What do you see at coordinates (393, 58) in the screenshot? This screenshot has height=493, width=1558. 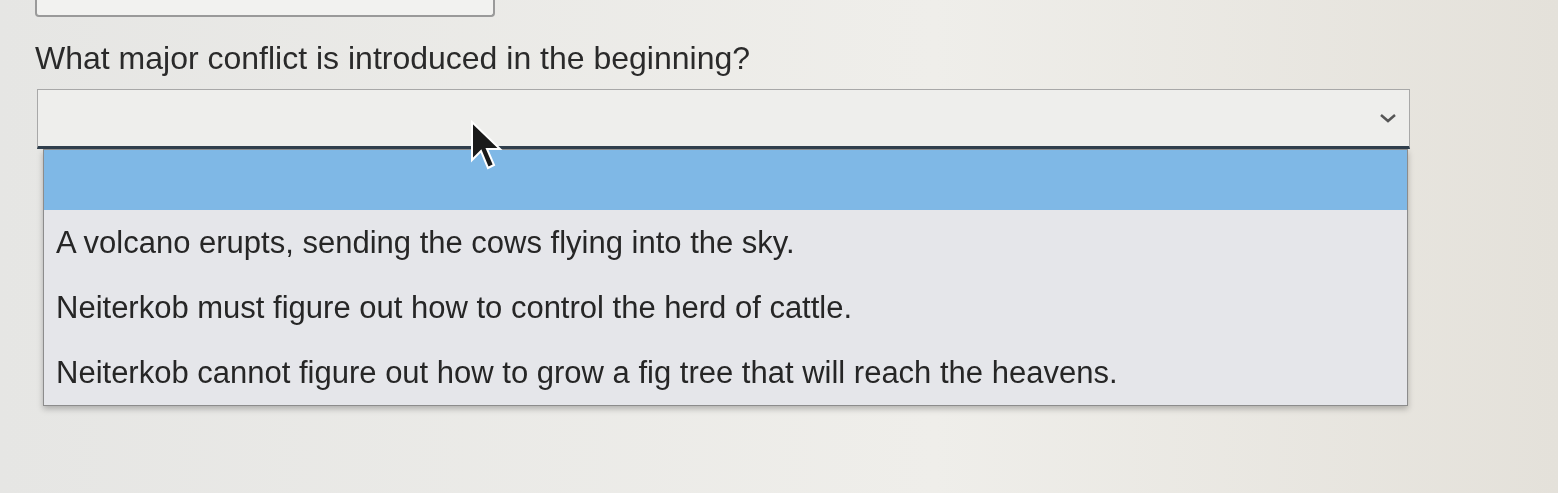 I see `question-text: What major conflict is introduced in the beginning?` at bounding box center [393, 58].